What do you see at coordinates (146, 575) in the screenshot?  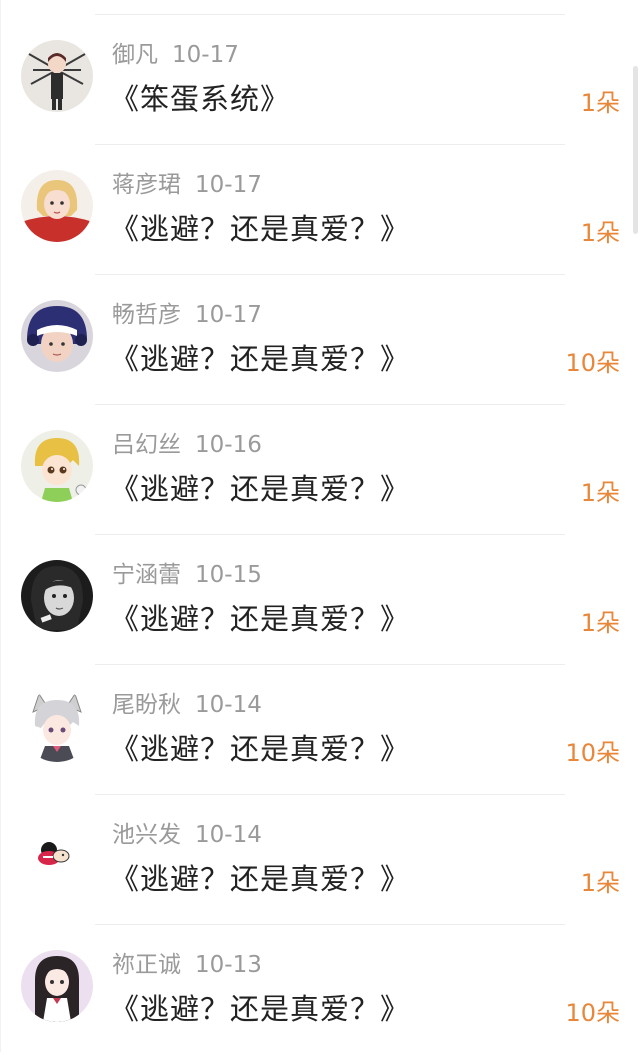 I see `user-name: 宁涵蕾` at bounding box center [146, 575].